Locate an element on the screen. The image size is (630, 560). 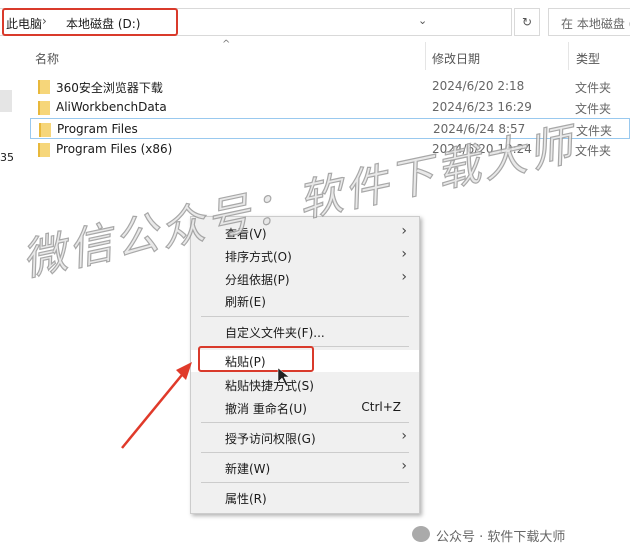
menu-item-view: 查看(V) › is located at coordinates (305, 233).